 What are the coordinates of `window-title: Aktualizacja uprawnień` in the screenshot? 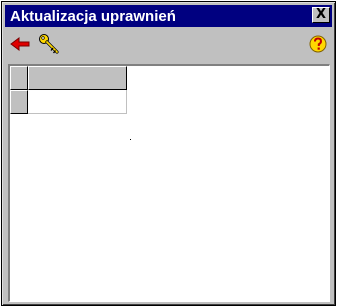 It's located at (93, 16).